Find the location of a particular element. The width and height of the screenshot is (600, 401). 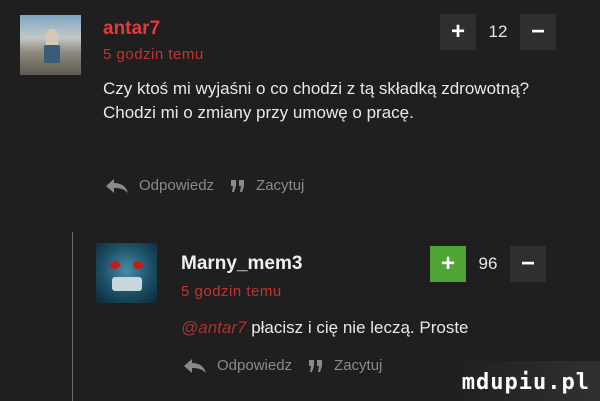

username: Marny_mem3 is located at coordinates (241, 264).